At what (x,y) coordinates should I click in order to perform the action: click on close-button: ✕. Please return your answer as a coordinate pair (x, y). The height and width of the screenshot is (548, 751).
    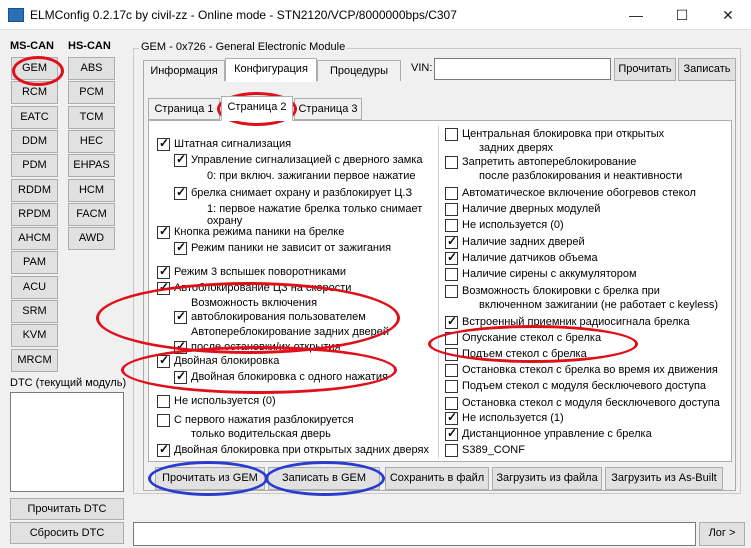
    Looking at the image, I should click on (728, 15).